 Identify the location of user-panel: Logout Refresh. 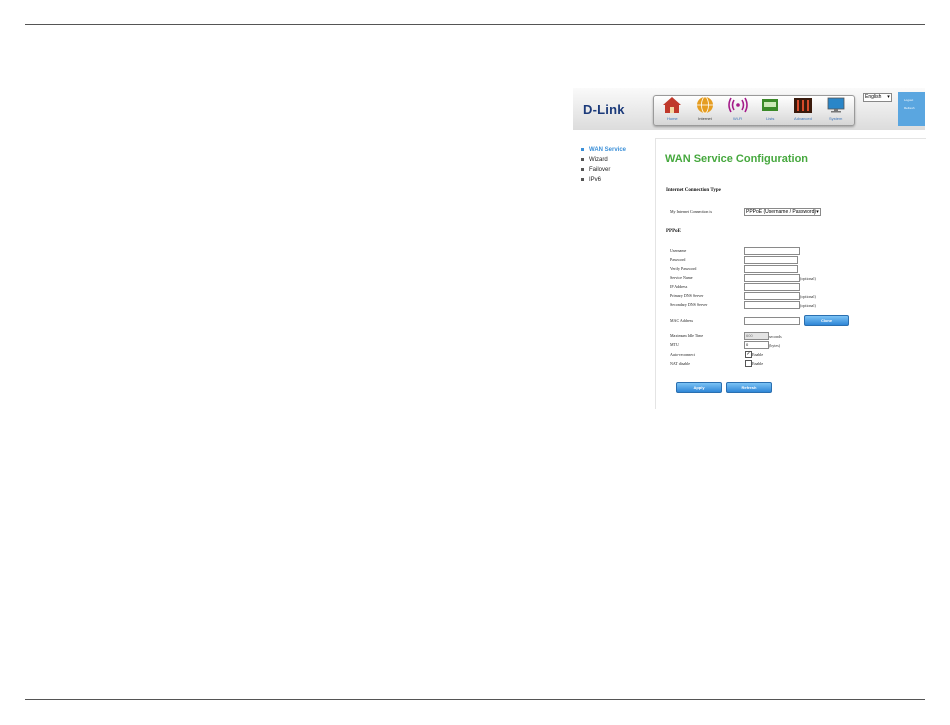
(911, 109).